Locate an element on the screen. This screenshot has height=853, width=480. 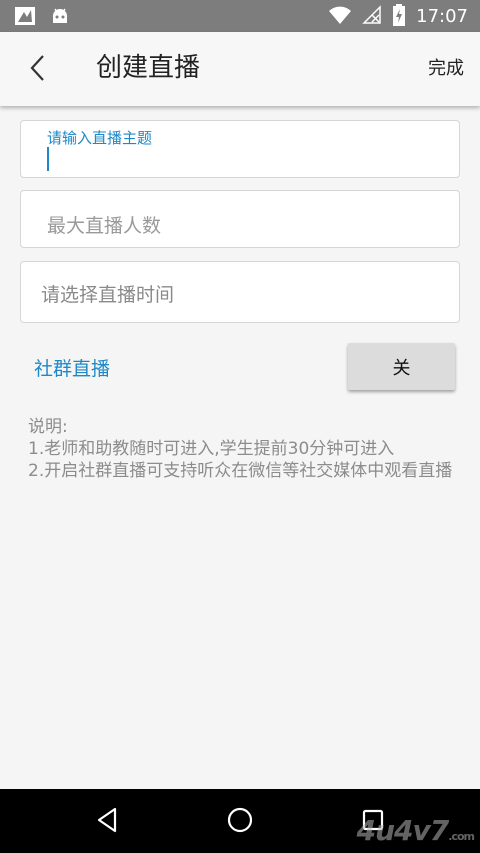
notification-icon is located at coordinates (25, 18).